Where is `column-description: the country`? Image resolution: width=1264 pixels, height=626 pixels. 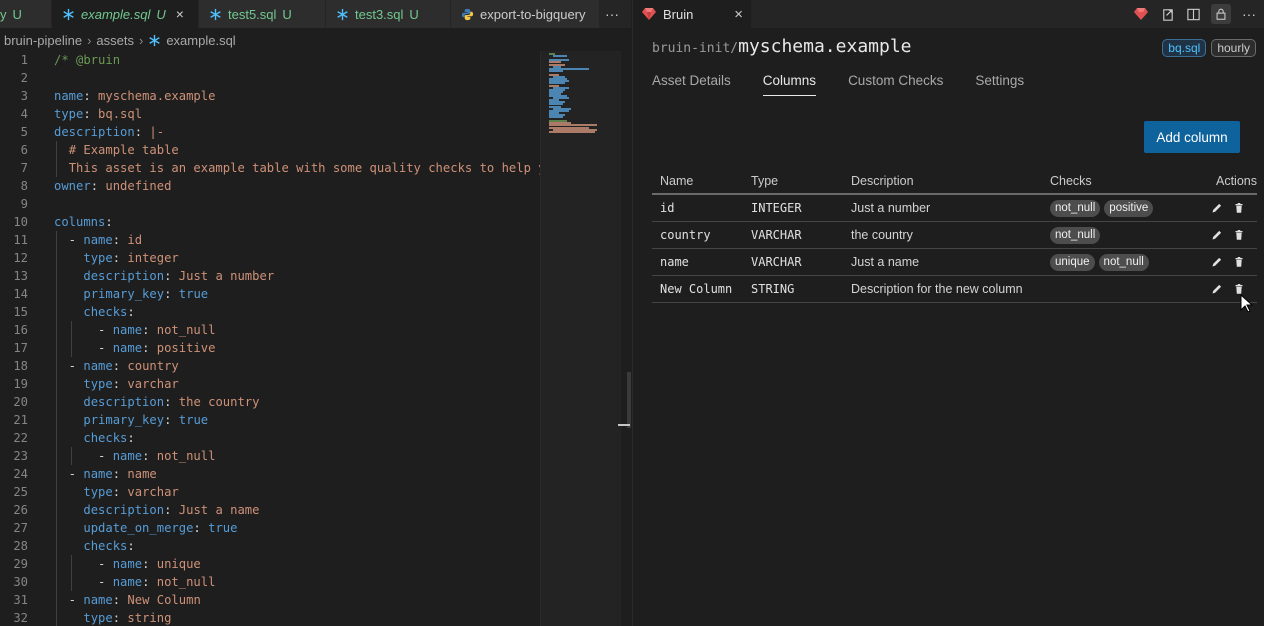
column-description: the country is located at coordinates (882, 235).